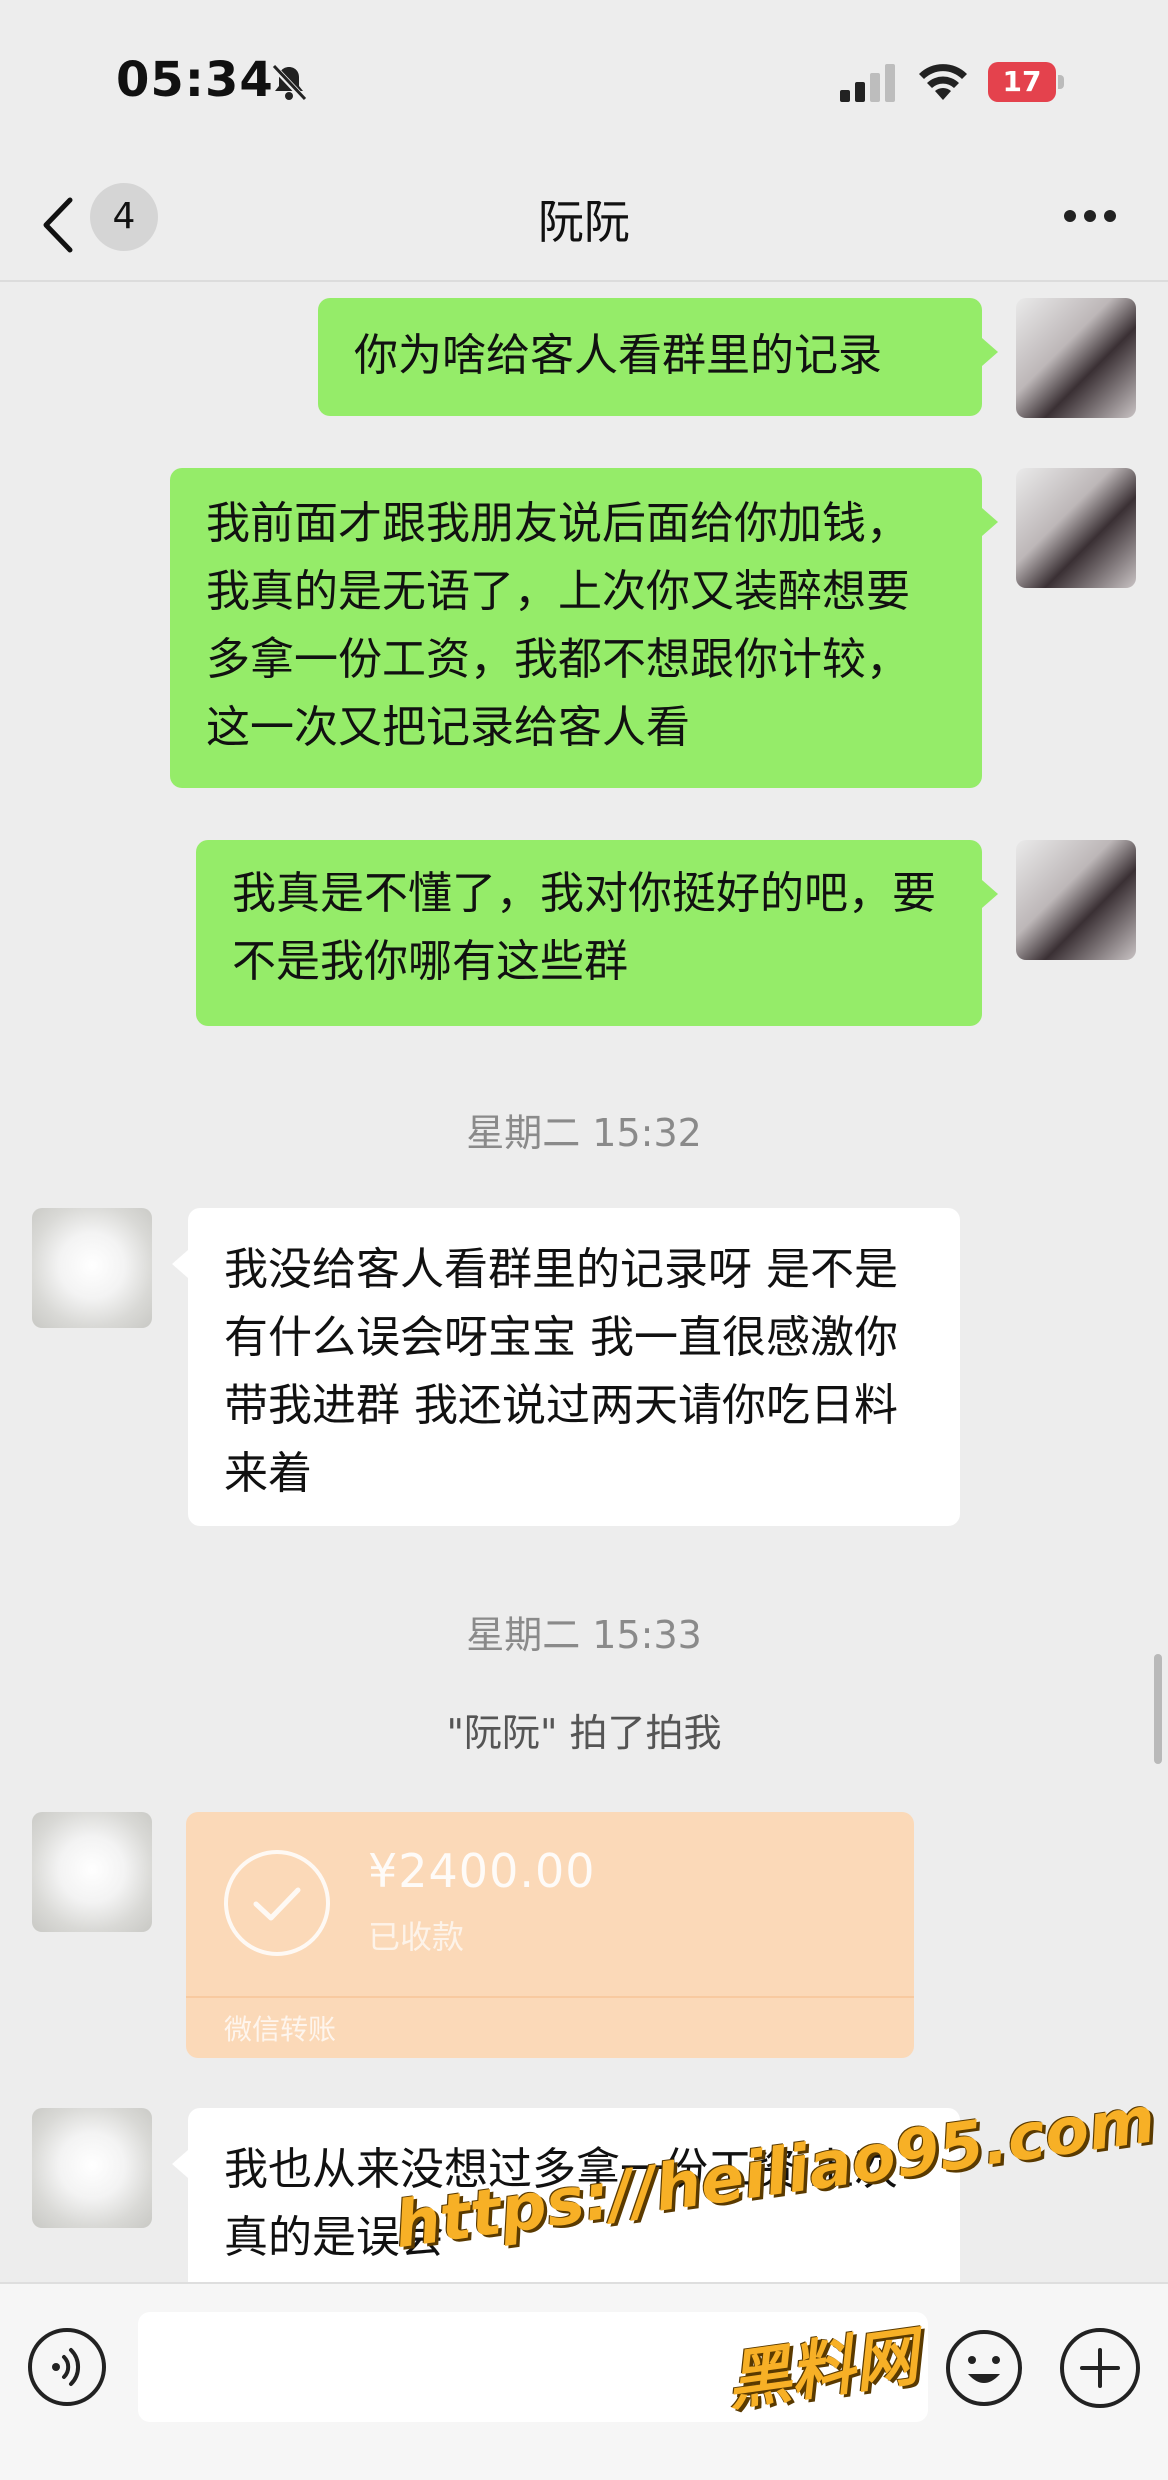 The image size is (1168, 2480). What do you see at coordinates (416, 1937) in the screenshot?
I see `transfer-status: 已收款` at bounding box center [416, 1937].